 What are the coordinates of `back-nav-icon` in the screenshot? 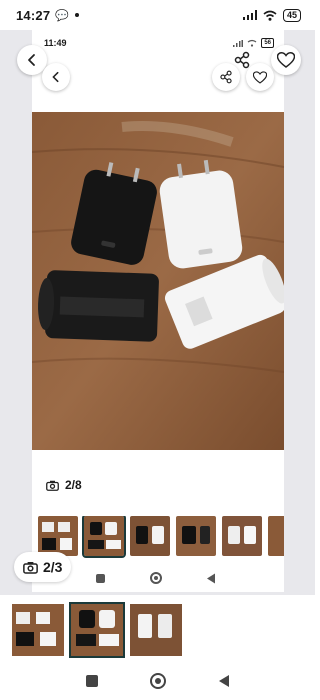 It's located at (224, 681).